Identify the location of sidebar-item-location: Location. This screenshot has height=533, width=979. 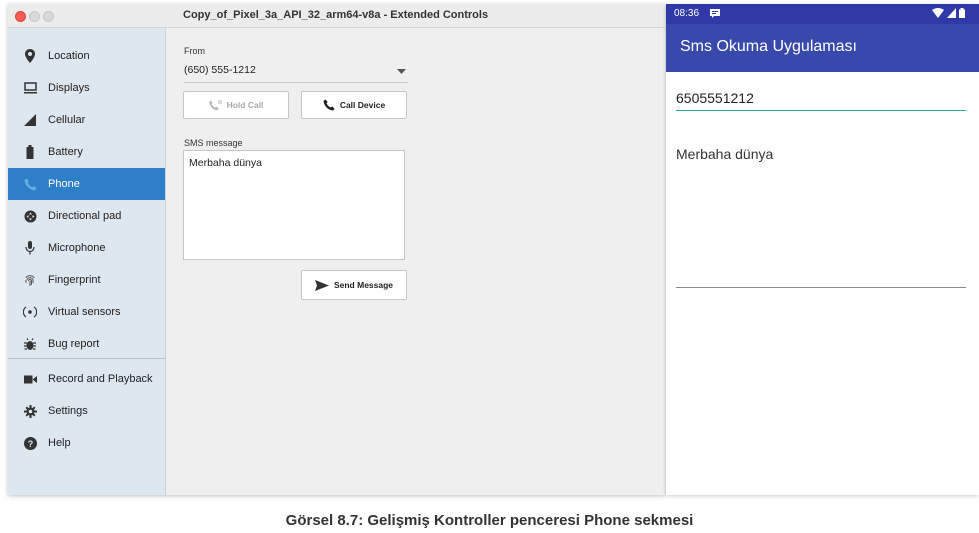
(86, 56).